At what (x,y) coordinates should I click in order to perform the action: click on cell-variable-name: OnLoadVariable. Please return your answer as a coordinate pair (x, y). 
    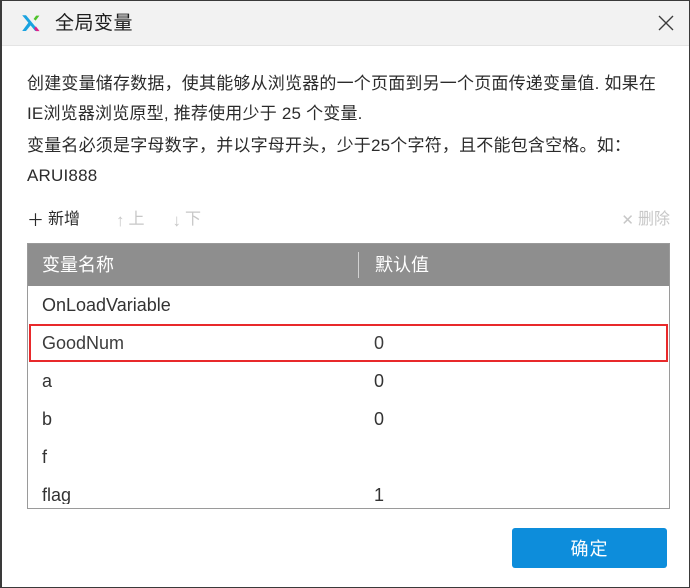
    Looking at the image, I should click on (193, 305).